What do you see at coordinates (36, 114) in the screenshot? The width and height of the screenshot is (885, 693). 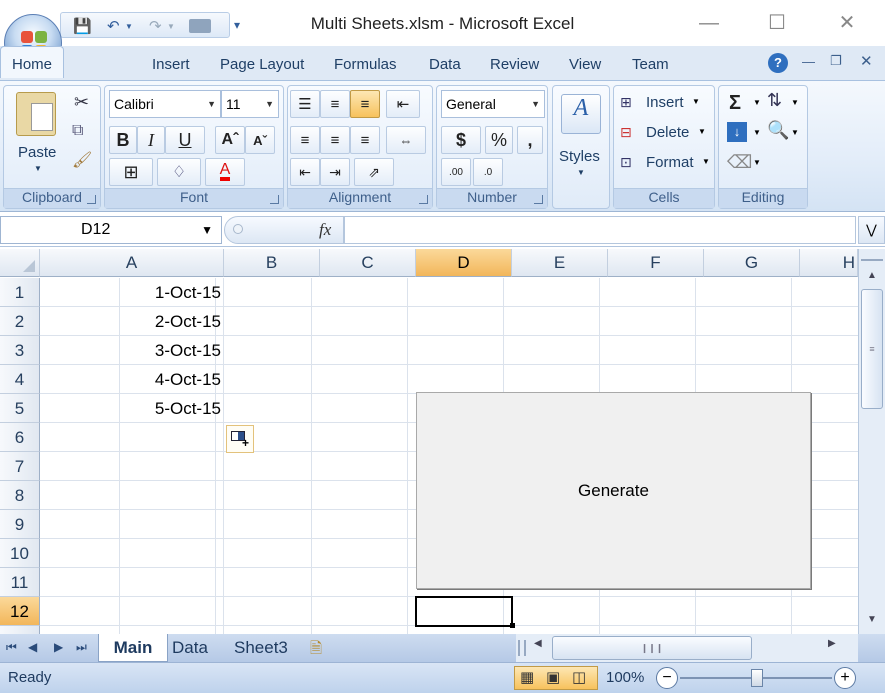 I see `paste-icon` at bounding box center [36, 114].